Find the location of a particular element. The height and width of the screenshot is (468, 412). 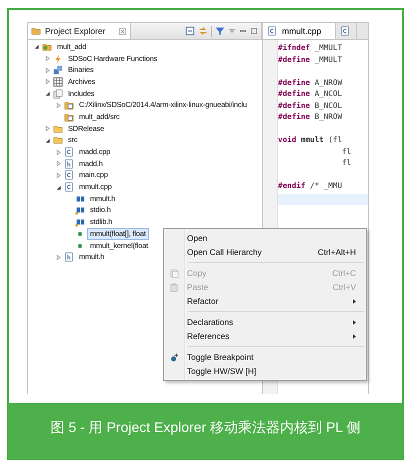

editor-tab: mmult.cpp is located at coordinates (299, 31).